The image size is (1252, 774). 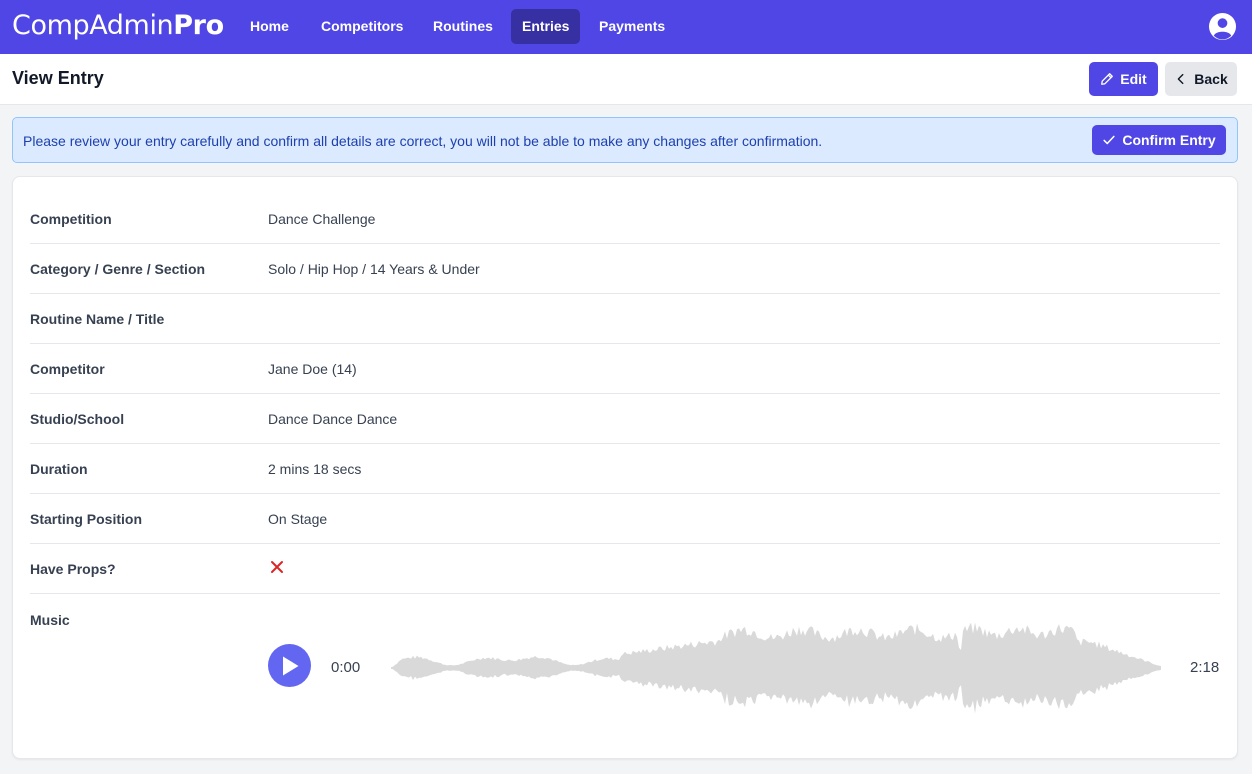 I want to click on detail-row-props: Have Props?, so click(x=625, y=569).